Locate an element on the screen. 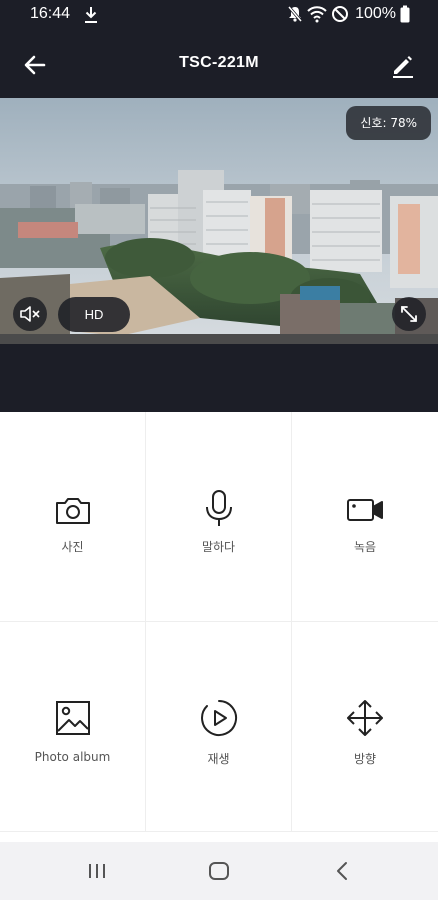 This screenshot has width=438, height=900. playback-button: 재생 is located at coordinates (219, 727).